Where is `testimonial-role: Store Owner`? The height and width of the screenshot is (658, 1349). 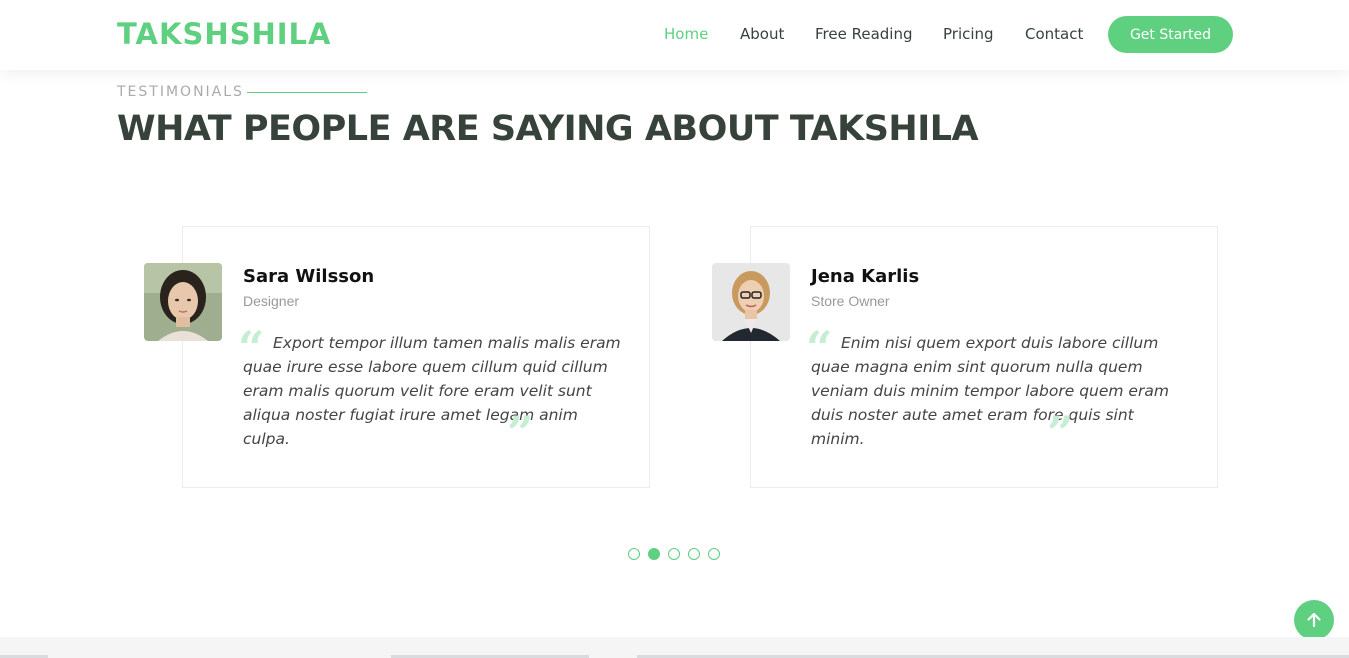
testimonial-role: Store Owner is located at coordinates (850, 301).